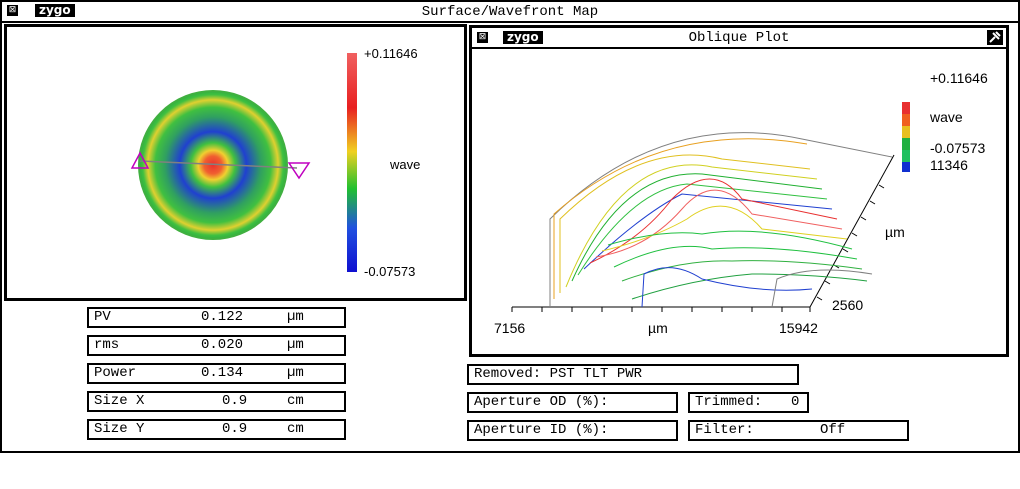 The height and width of the screenshot is (489, 1020). Describe the element at coordinates (795, 402) in the screenshot. I see `trimmed-value: 0` at that location.